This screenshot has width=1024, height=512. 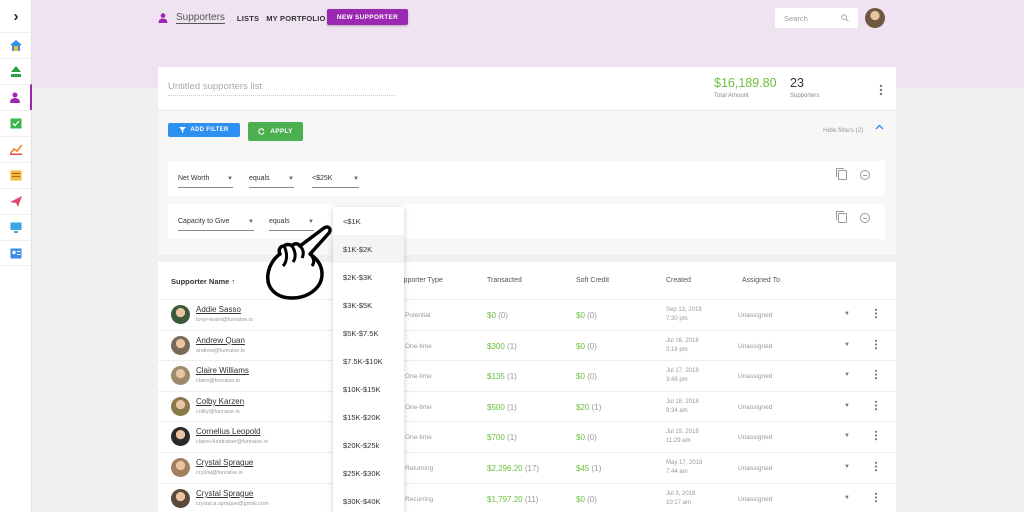 I want to click on nav-portfolio-link: MY PORTFOLIO, so click(x=295, y=18).